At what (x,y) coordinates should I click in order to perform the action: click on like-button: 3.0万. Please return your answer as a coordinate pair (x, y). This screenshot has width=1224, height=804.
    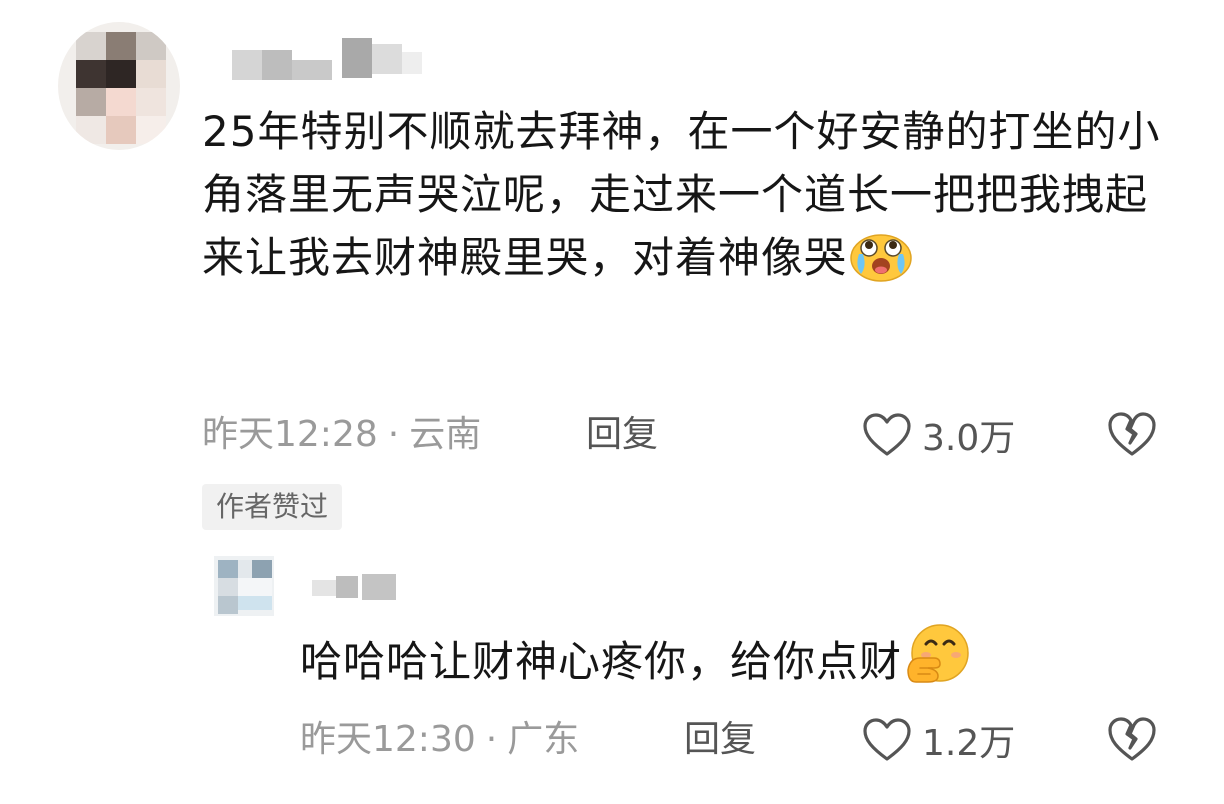
    Looking at the image, I should click on (938, 435).